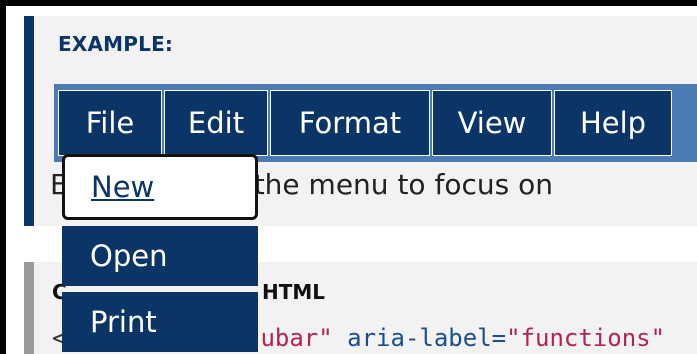 The image size is (697, 354). What do you see at coordinates (110, 123) in the screenshot?
I see `menu-file: File` at bounding box center [110, 123].